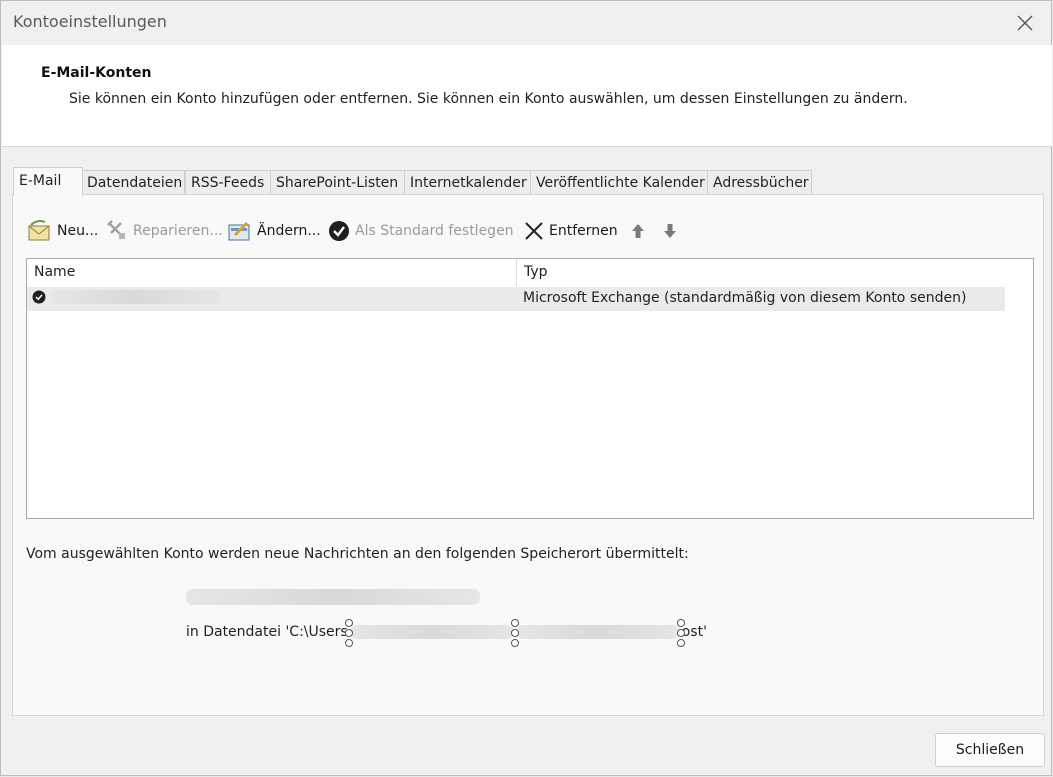 This screenshot has width=1053, height=777. Describe the element at coordinates (90, 21) in the screenshot. I see `window-title: Kontoeinstellungen` at that location.